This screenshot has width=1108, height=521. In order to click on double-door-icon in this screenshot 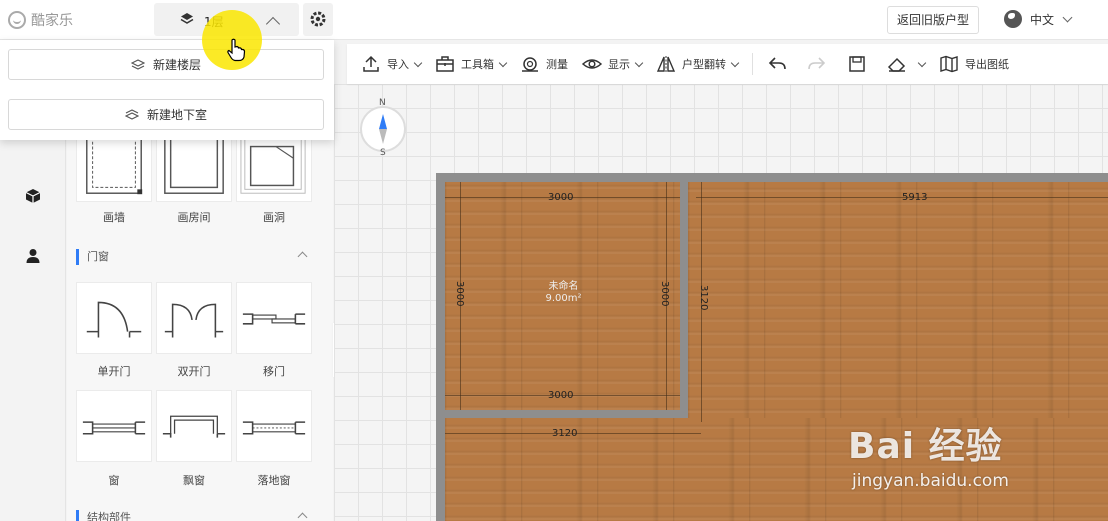, I will do `click(194, 320)`.